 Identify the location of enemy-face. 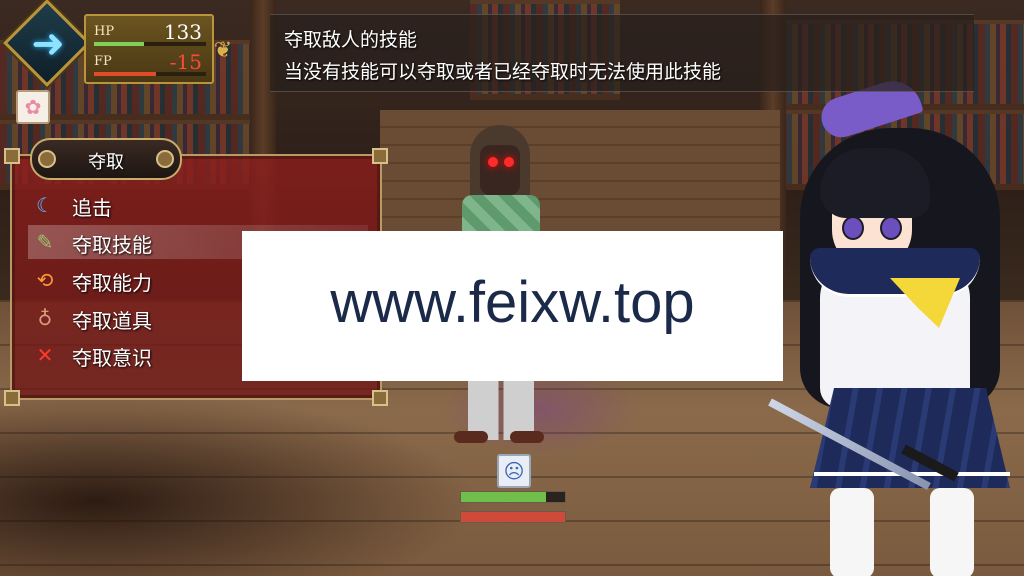
(500, 170).